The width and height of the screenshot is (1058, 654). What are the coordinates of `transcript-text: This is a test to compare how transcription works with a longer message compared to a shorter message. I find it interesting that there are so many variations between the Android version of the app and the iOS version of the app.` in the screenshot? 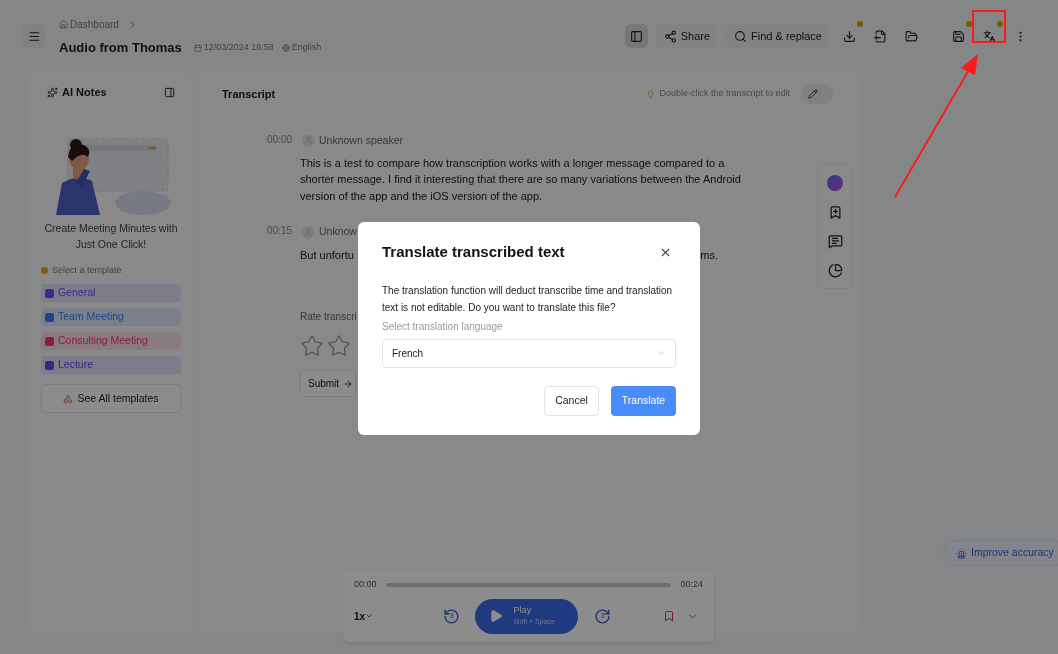 It's located at (521, 179).